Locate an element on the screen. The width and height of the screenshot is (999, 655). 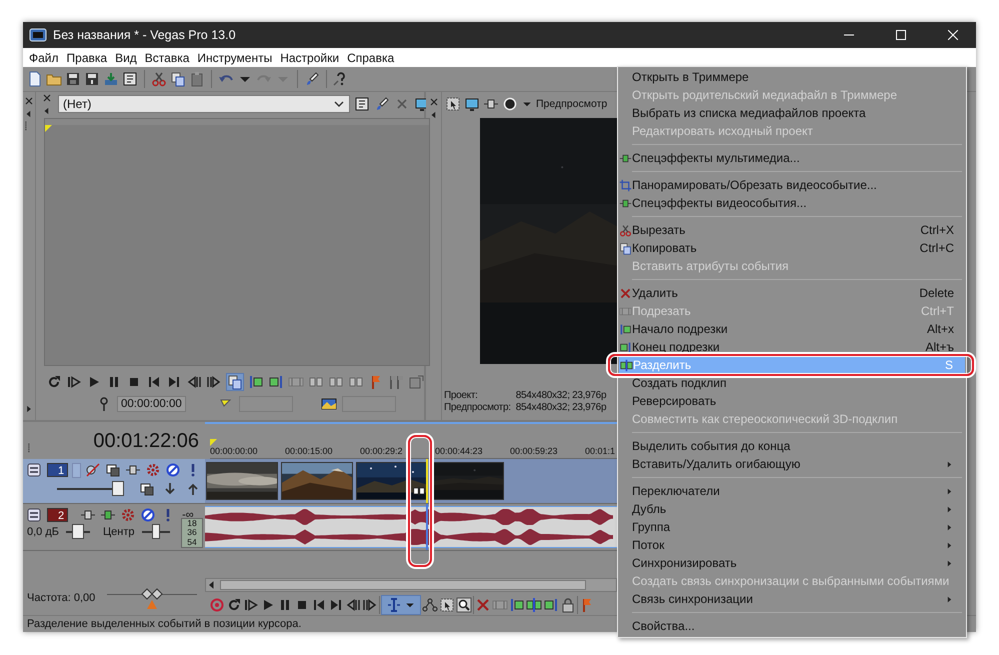
timecode: 00:01:22:06 is located at coordinates (146, 441).